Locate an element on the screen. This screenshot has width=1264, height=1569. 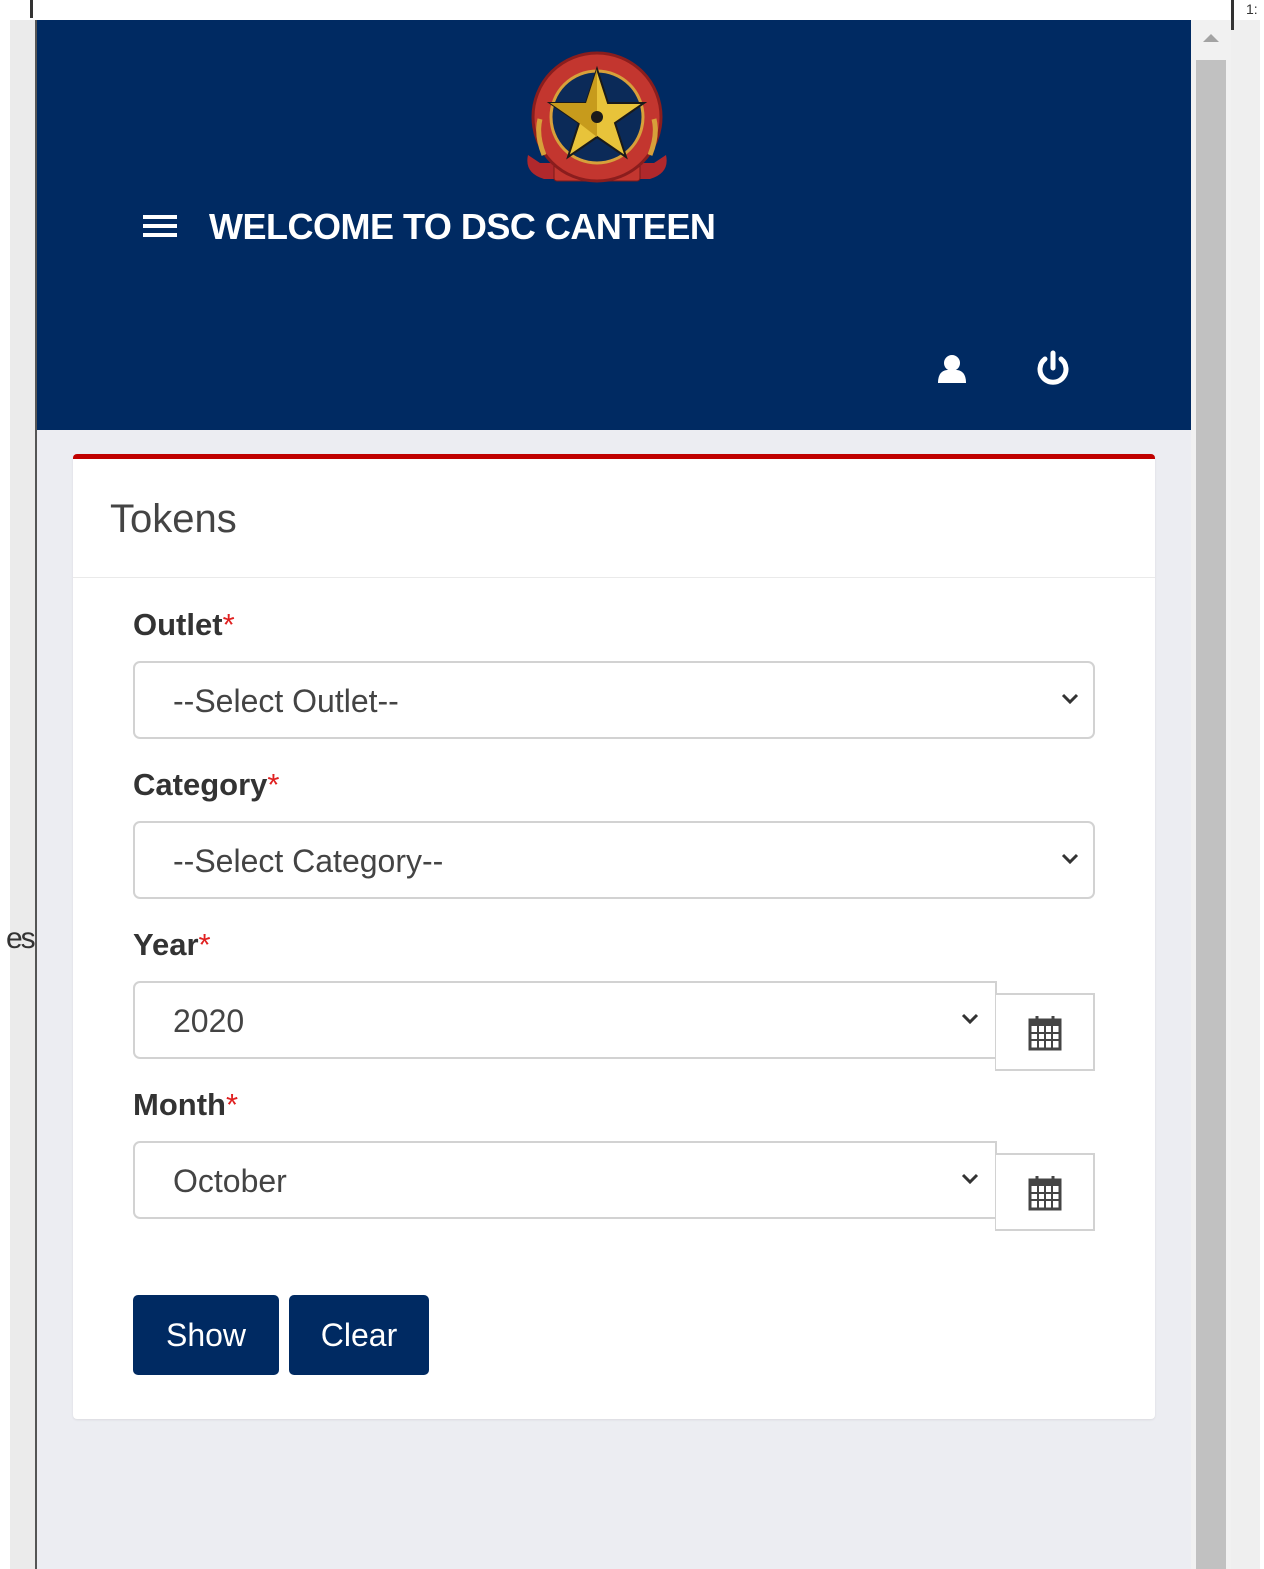
power-icon is located at coordinates (1053, 369).